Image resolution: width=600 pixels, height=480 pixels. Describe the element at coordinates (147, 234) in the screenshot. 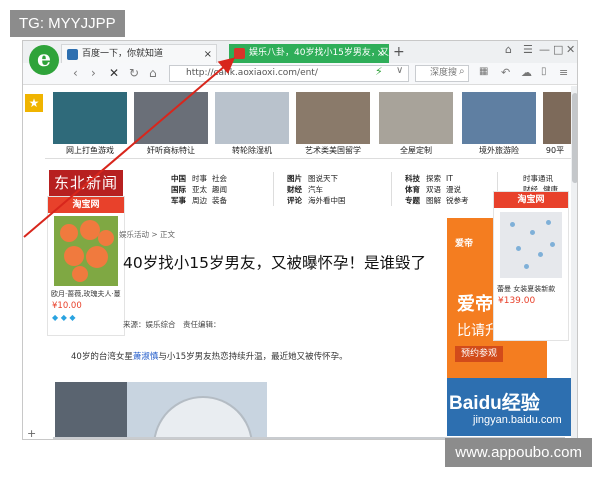

I see `breadcrumb: 娱乐活动 > 正文` at that location.